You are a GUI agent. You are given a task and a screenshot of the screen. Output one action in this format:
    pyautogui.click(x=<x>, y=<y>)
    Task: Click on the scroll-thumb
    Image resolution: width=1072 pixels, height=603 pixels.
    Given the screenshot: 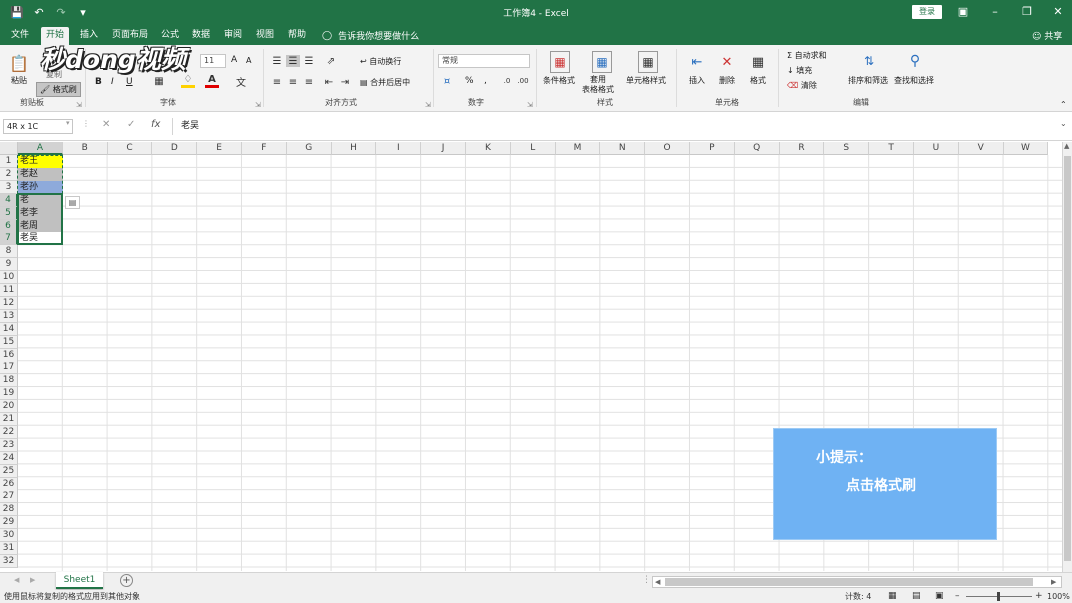 What is the action you would take?
    pyautogui.click(x=1067, y=358)
    